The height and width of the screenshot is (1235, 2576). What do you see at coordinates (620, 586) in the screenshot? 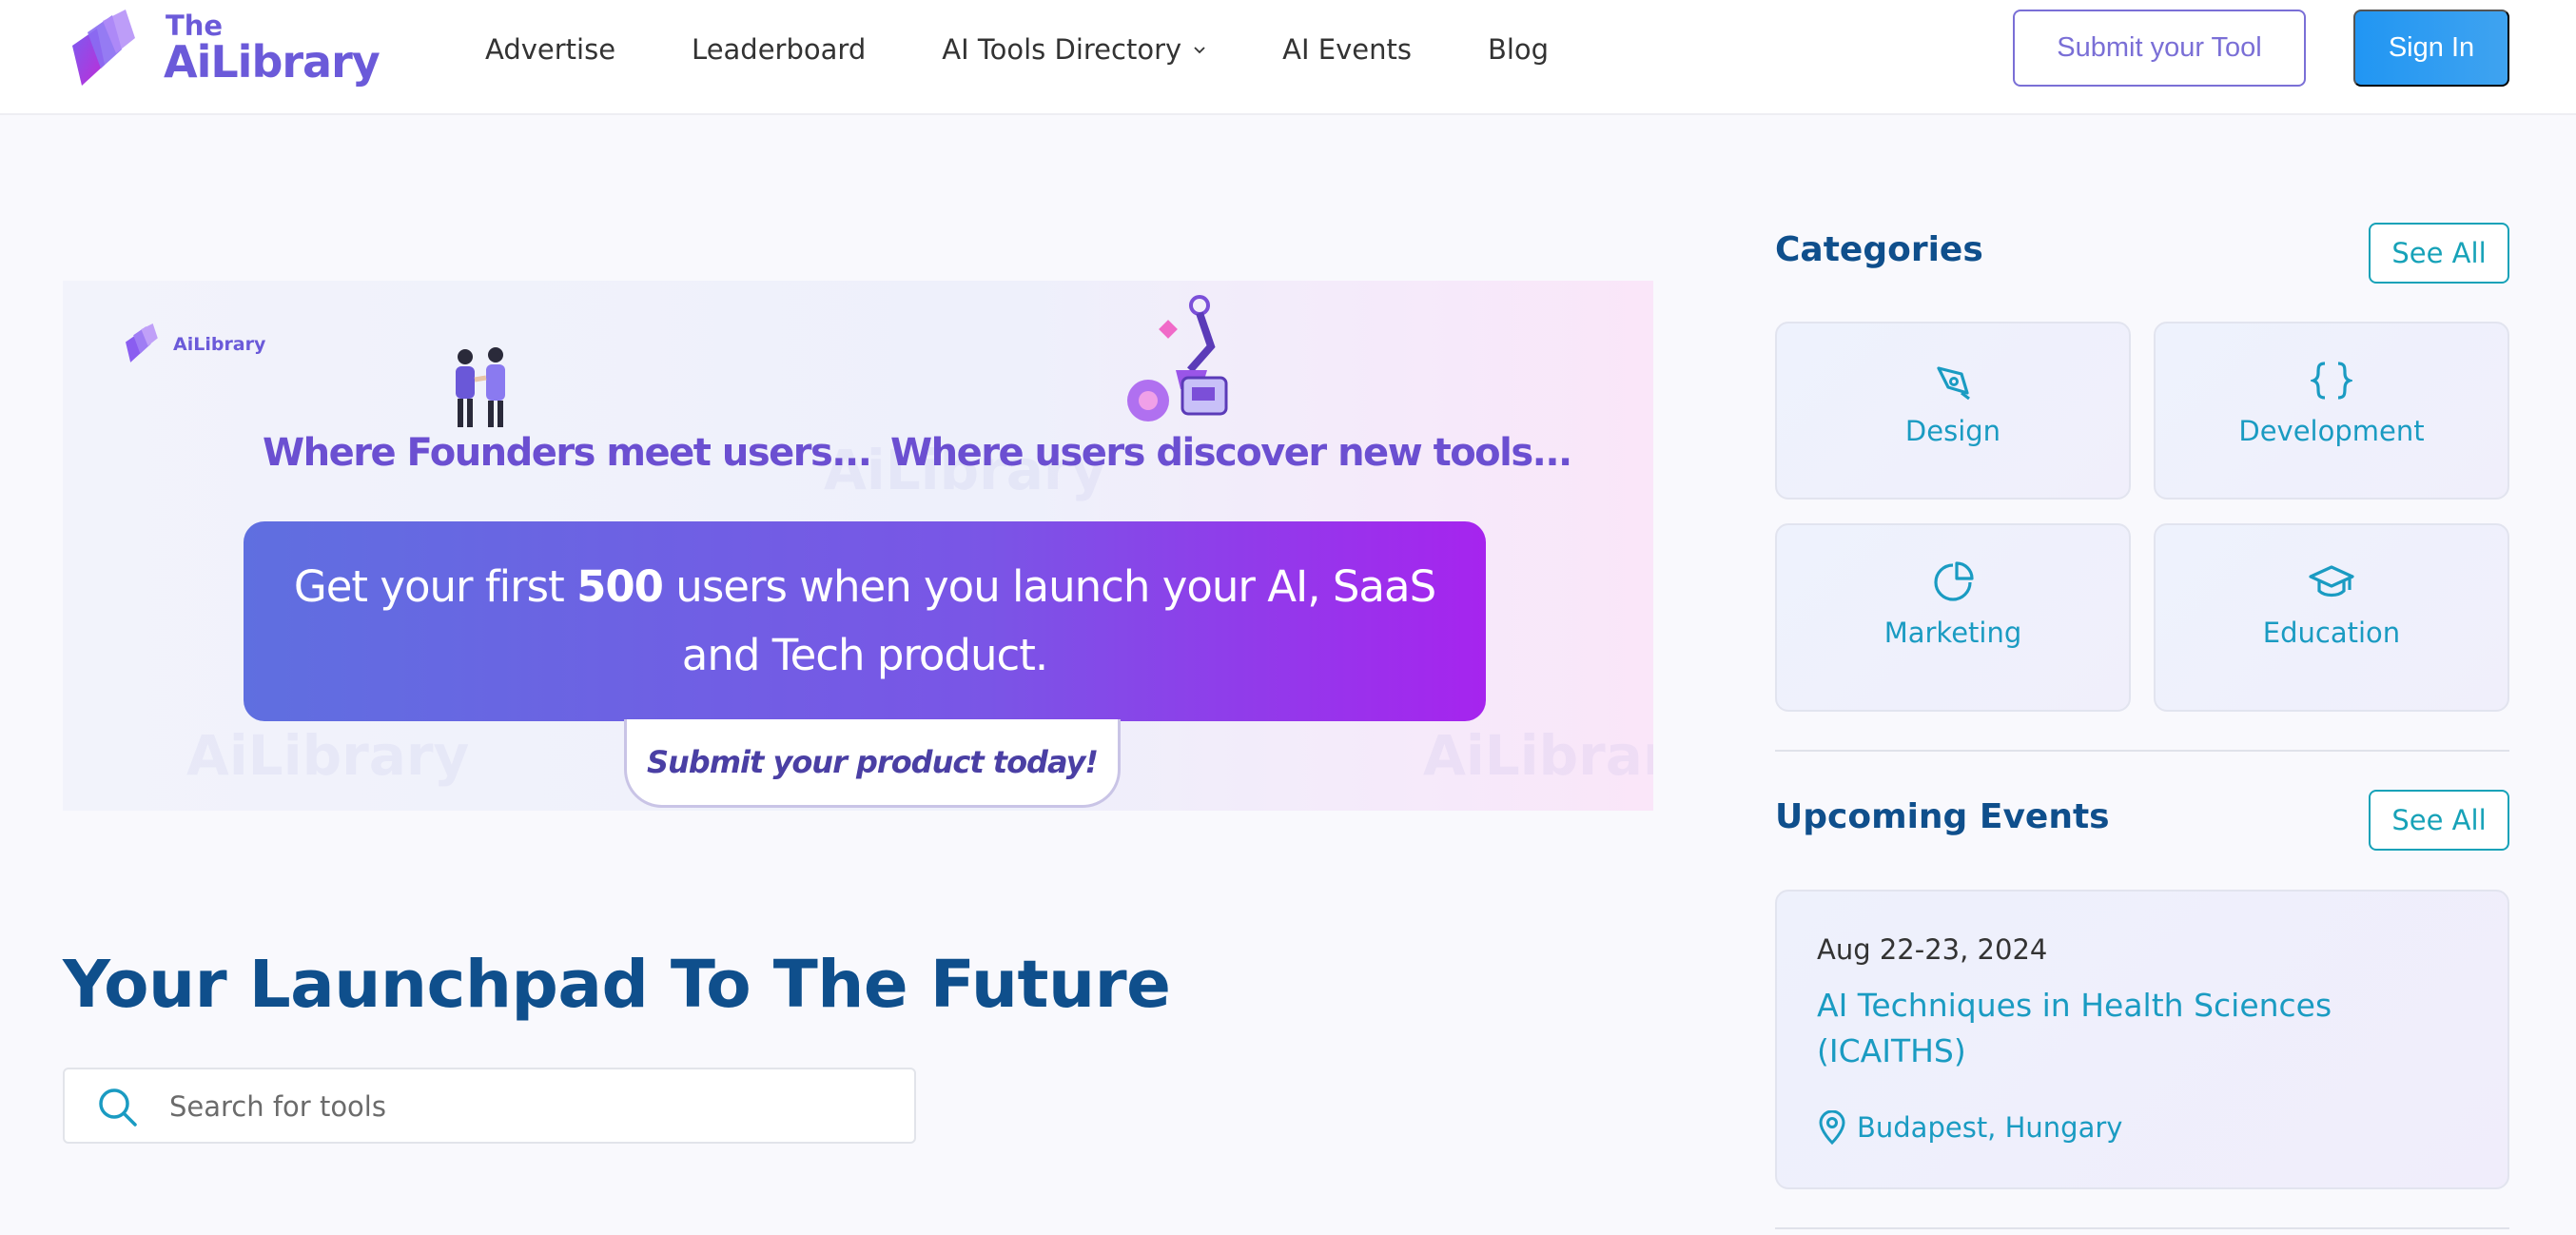
I see `banner-message-number: 500` at bounding box center [620, 586].